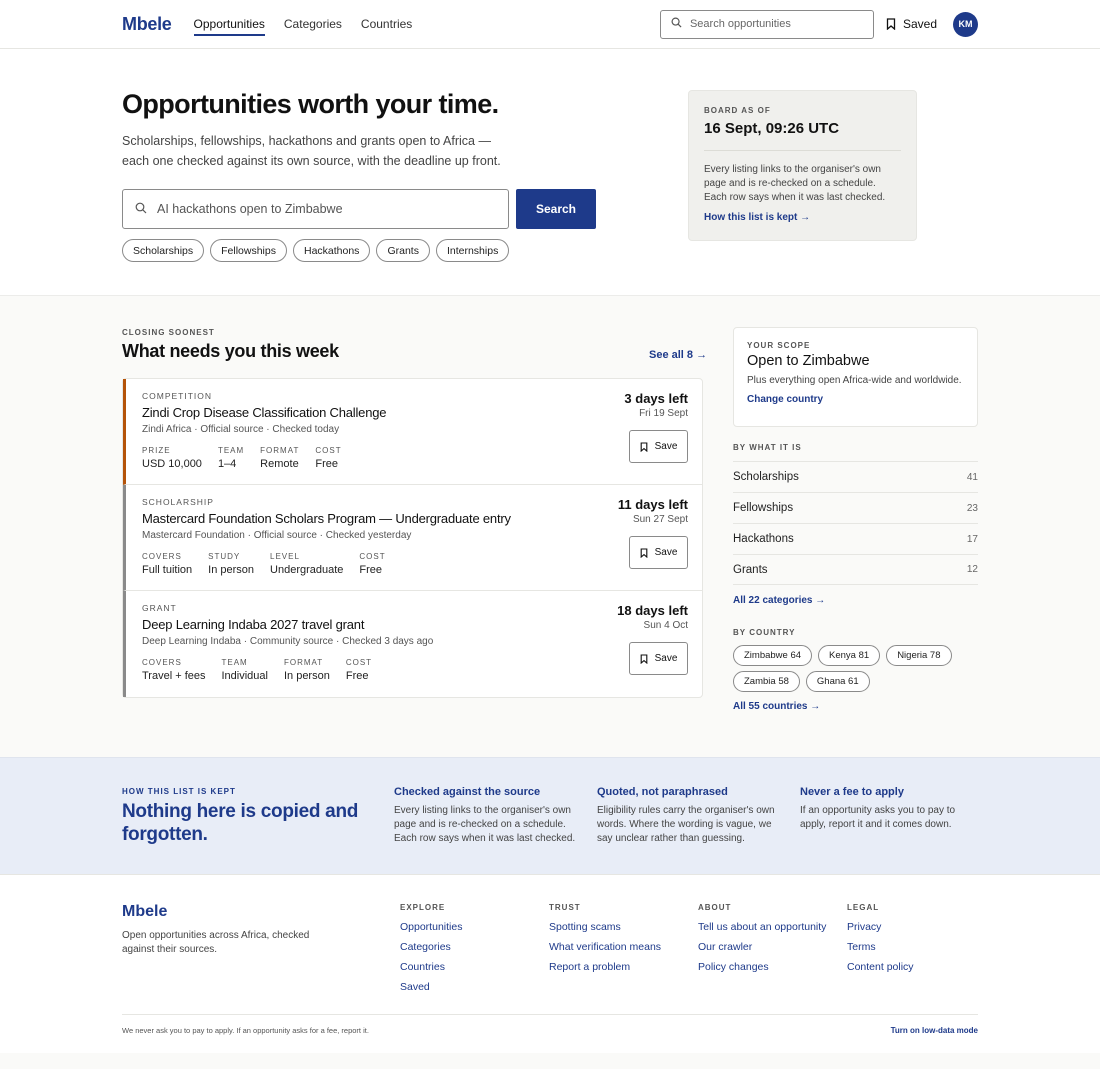  What do you see at coordinates (880, 927) in the screenshot?
I see `footer-link: Privacy` at bounding box center [880, 927].